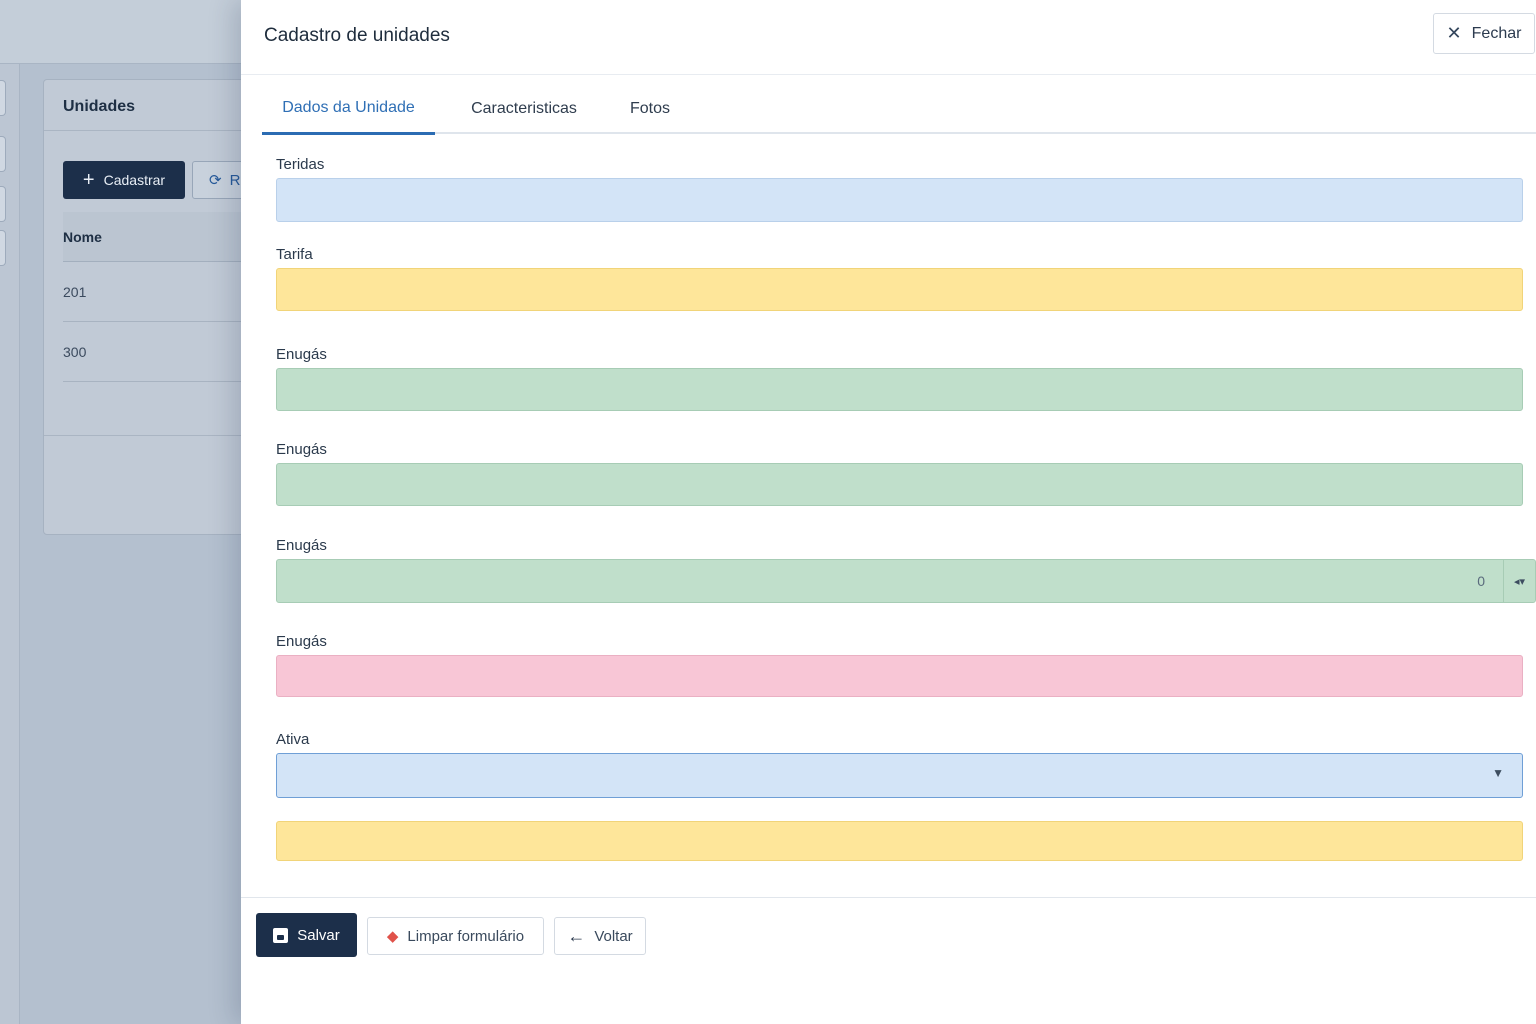 This screenshot has width=1536, height=1024. What do you see at coordinates (888, 897) in the screenshot?
I see `footer-divider` at bounding box center [888, 897].